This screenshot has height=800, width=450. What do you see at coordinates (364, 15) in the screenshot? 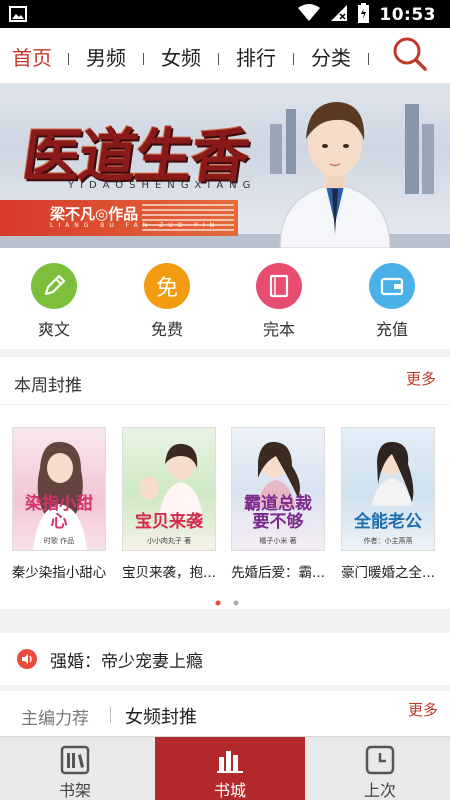
I see `battery-icon` at bounding box center [364, 15].